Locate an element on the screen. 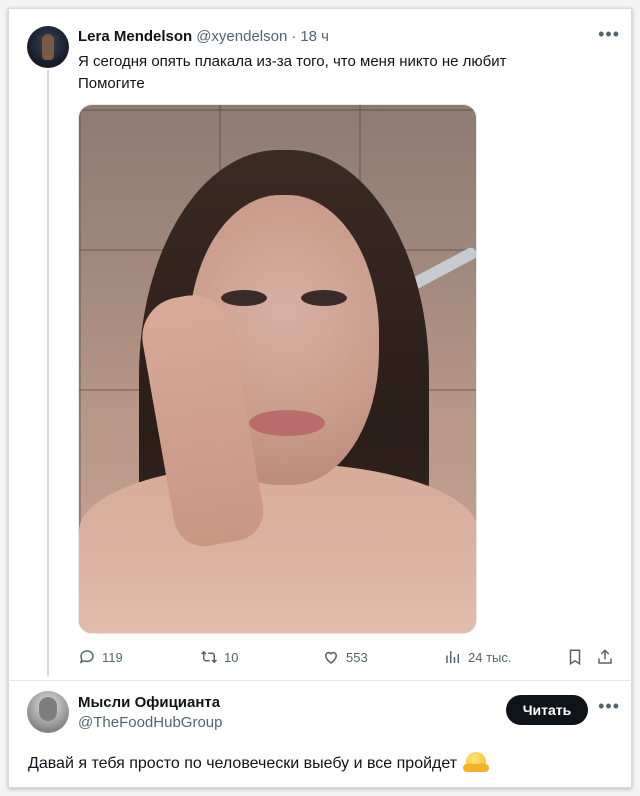 This screenshot has height=796, width=640. tweet-header: Lera Mendelson @xyendelson · 18 ч is located at coordinates (203, 36).